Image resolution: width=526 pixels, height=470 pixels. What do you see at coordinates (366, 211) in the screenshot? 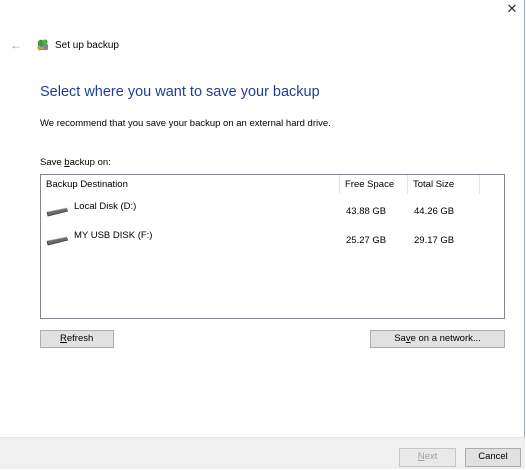
I see `free-space-value: 43.88 GB` at bounding box center [366, 211].